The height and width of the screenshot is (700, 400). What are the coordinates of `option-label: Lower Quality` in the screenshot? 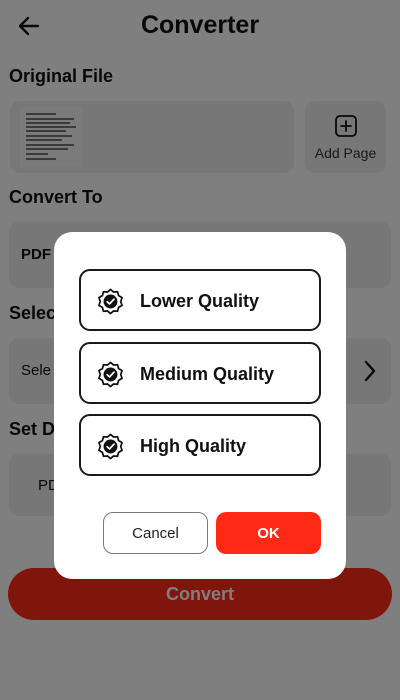 It's located at (200, 301).